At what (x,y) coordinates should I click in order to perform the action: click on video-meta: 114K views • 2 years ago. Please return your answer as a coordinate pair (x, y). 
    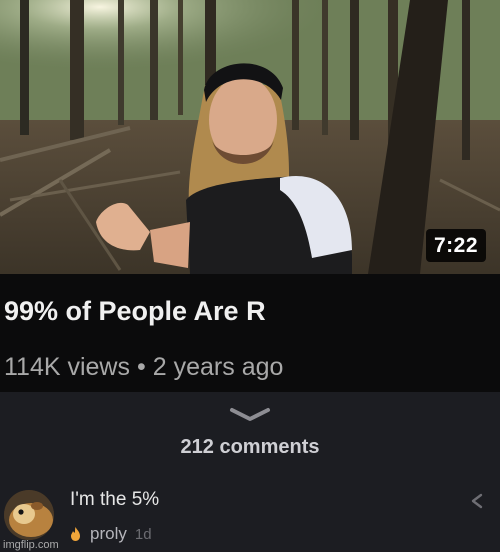
    Looking at the image, I should click on (143, 367).